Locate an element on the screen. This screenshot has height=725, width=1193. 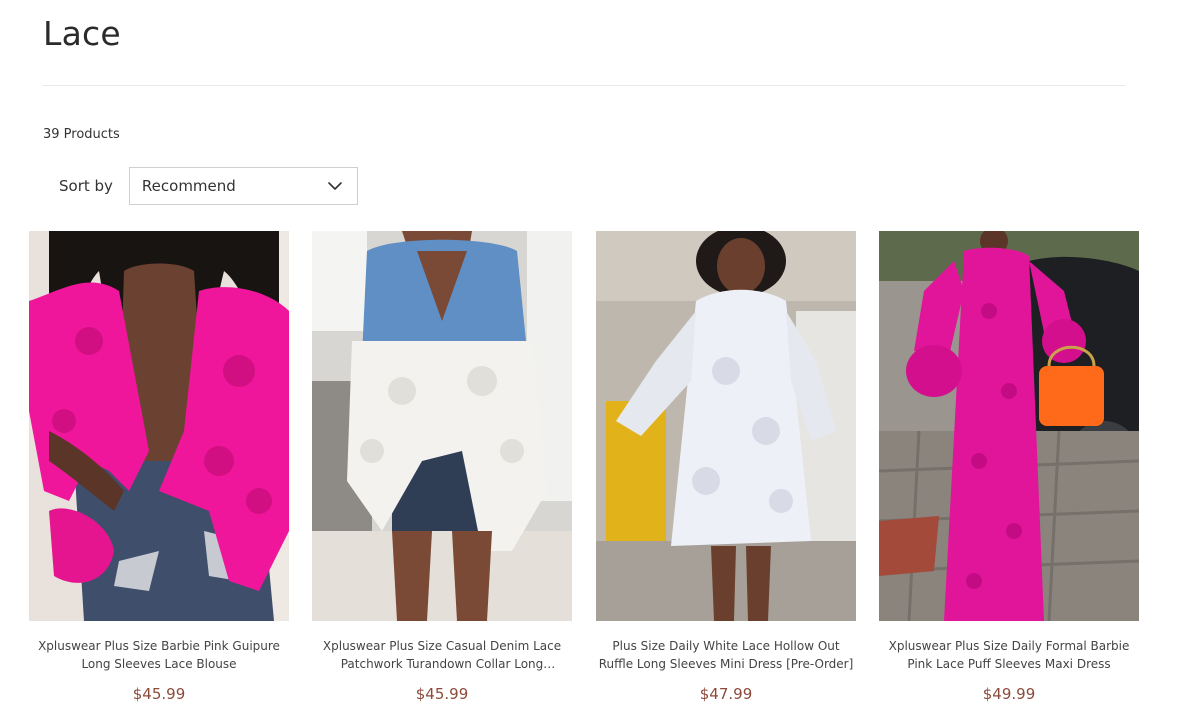
product-count: 39 Products is located at coordinates (81, 134).